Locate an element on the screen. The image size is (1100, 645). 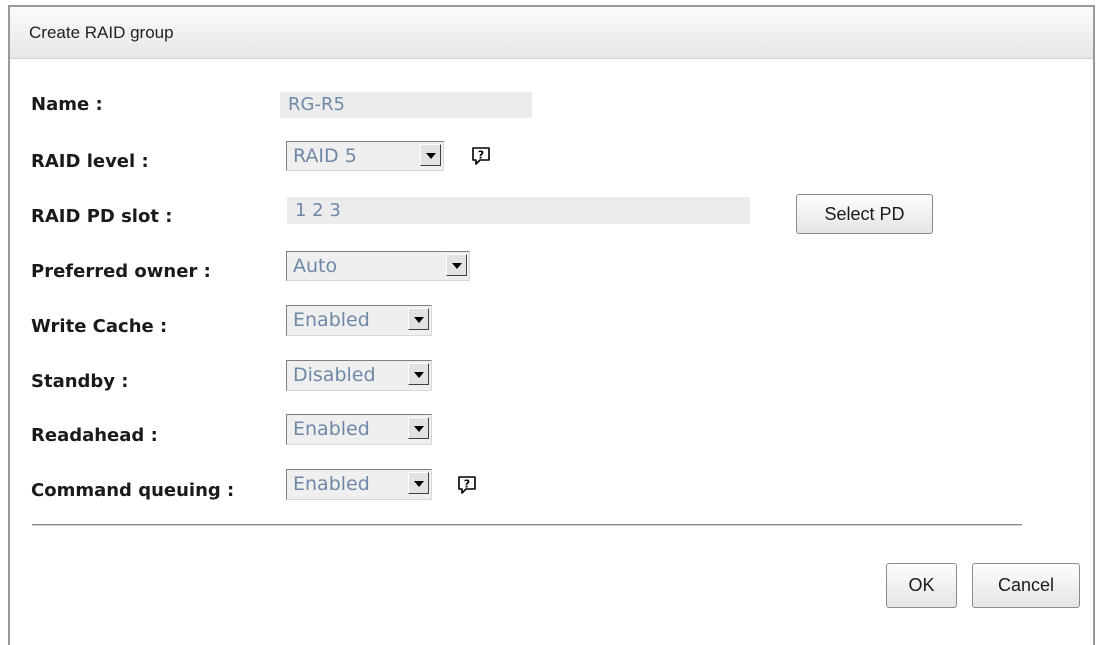
write-cache-label: Write Cache : is located at coordinates (99, 326).